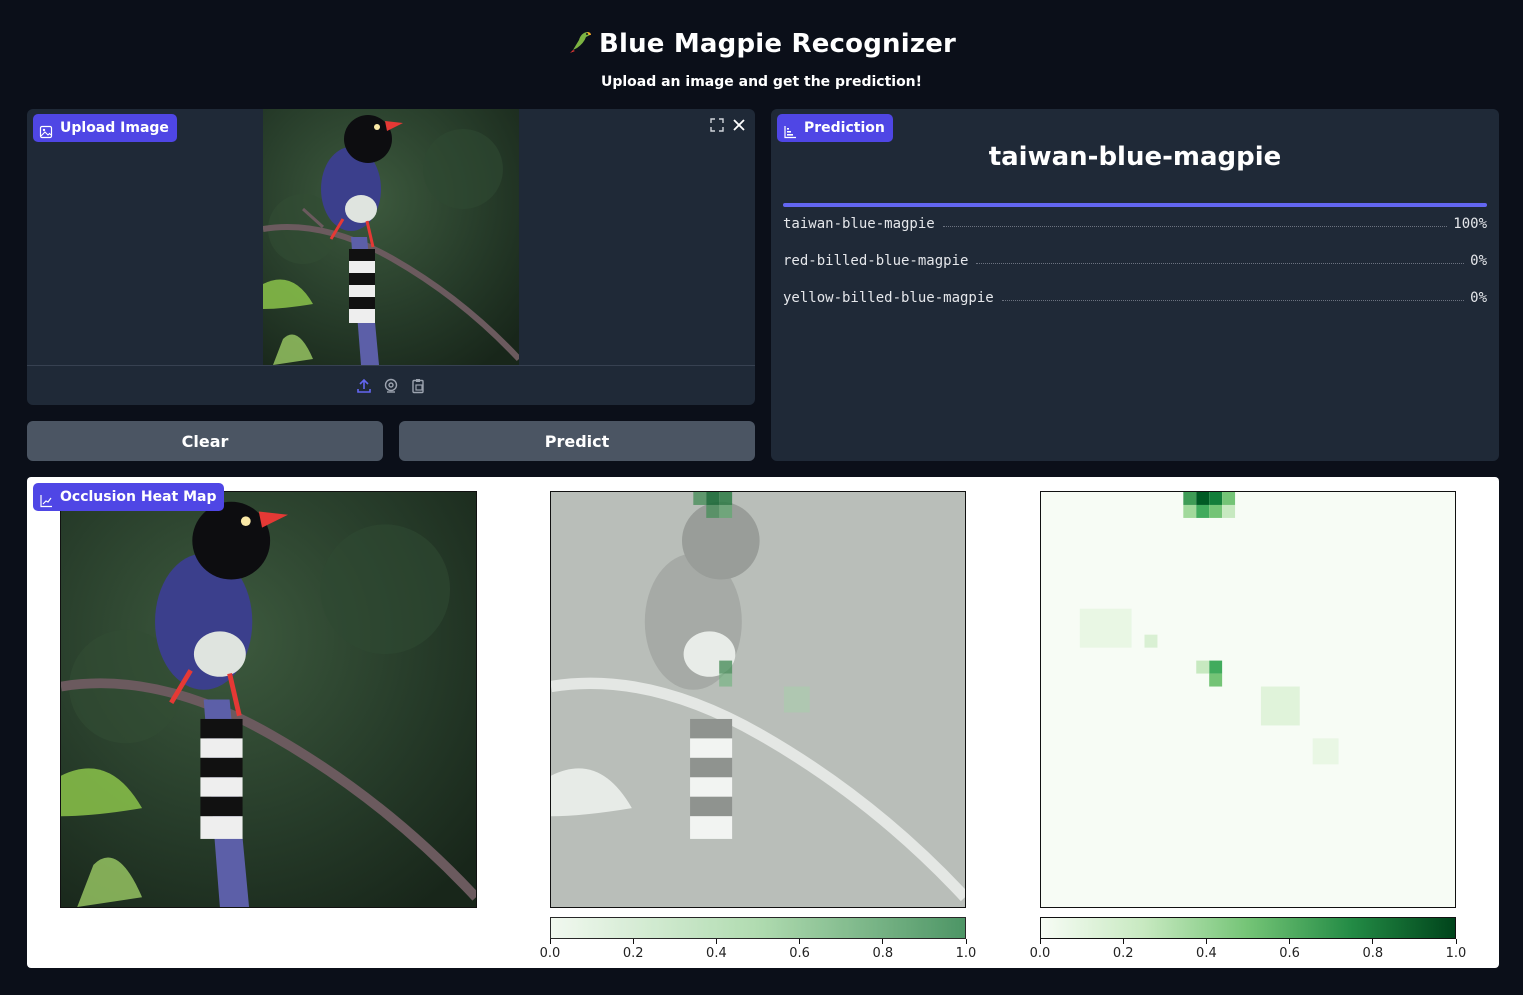 This screenshot has height=995, width=1523. Describe the element at coordinates (859, 224) in the screenshot. I see `confidence-label: taiwan-blue-magpie` at that location.